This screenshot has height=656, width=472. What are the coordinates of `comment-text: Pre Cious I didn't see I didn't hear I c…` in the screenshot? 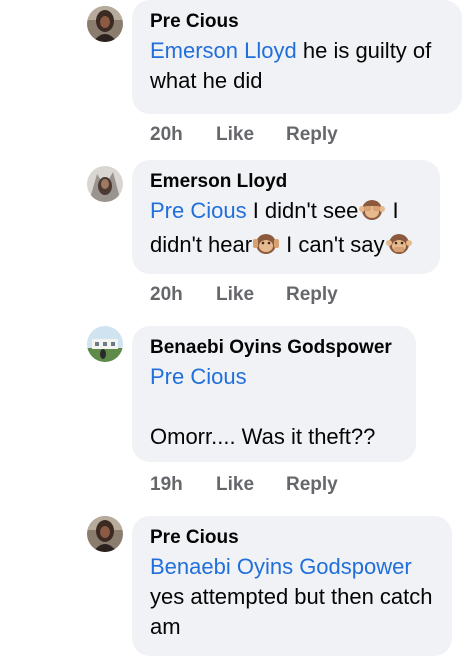 It's located at (286, 230).